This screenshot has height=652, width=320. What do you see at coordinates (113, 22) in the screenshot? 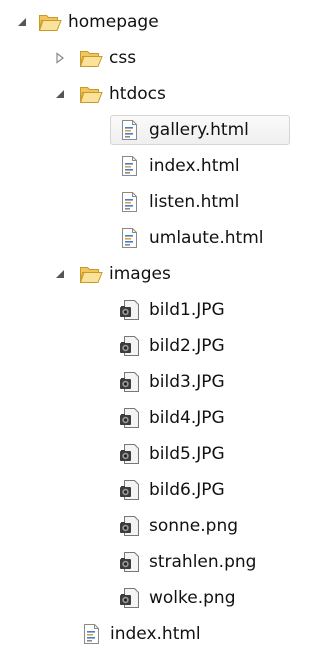
I see `tree-item-label: homepage` at bounding box center [113, 22].